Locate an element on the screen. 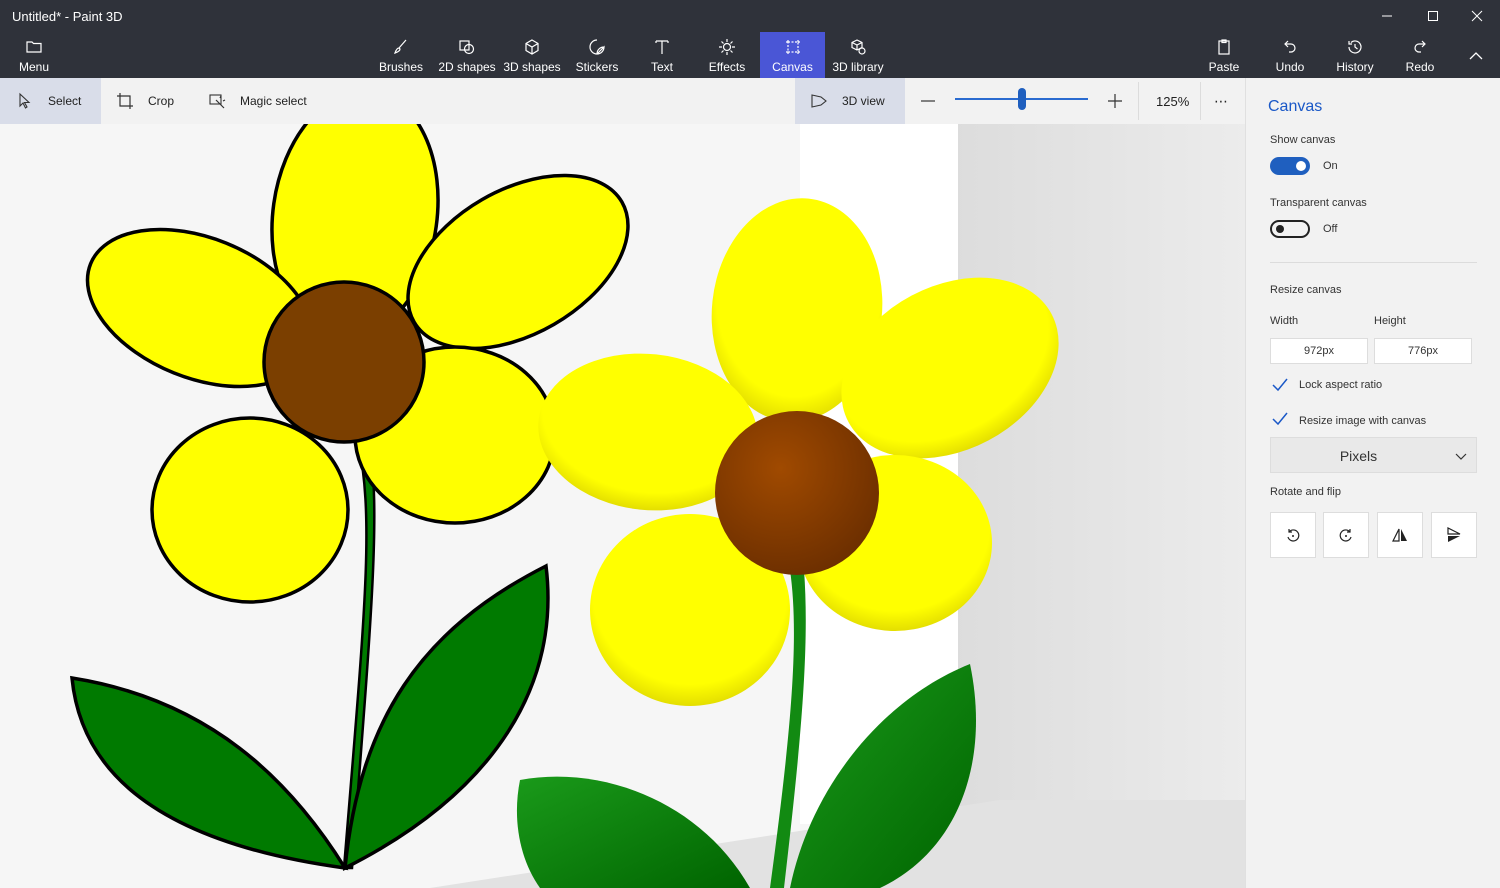  rotate-left-button is located at coordinates (1293, 535).